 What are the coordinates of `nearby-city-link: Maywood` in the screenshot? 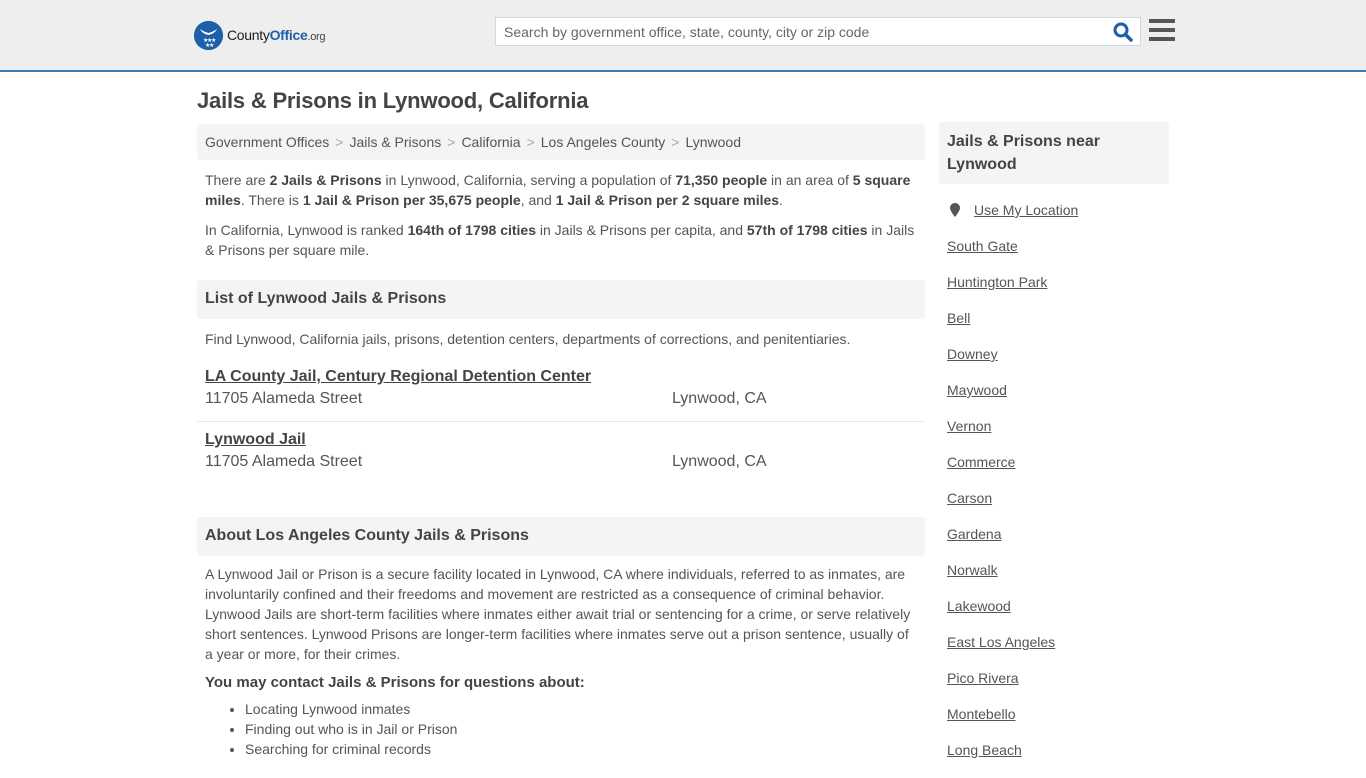 It's located at (1054, 400).